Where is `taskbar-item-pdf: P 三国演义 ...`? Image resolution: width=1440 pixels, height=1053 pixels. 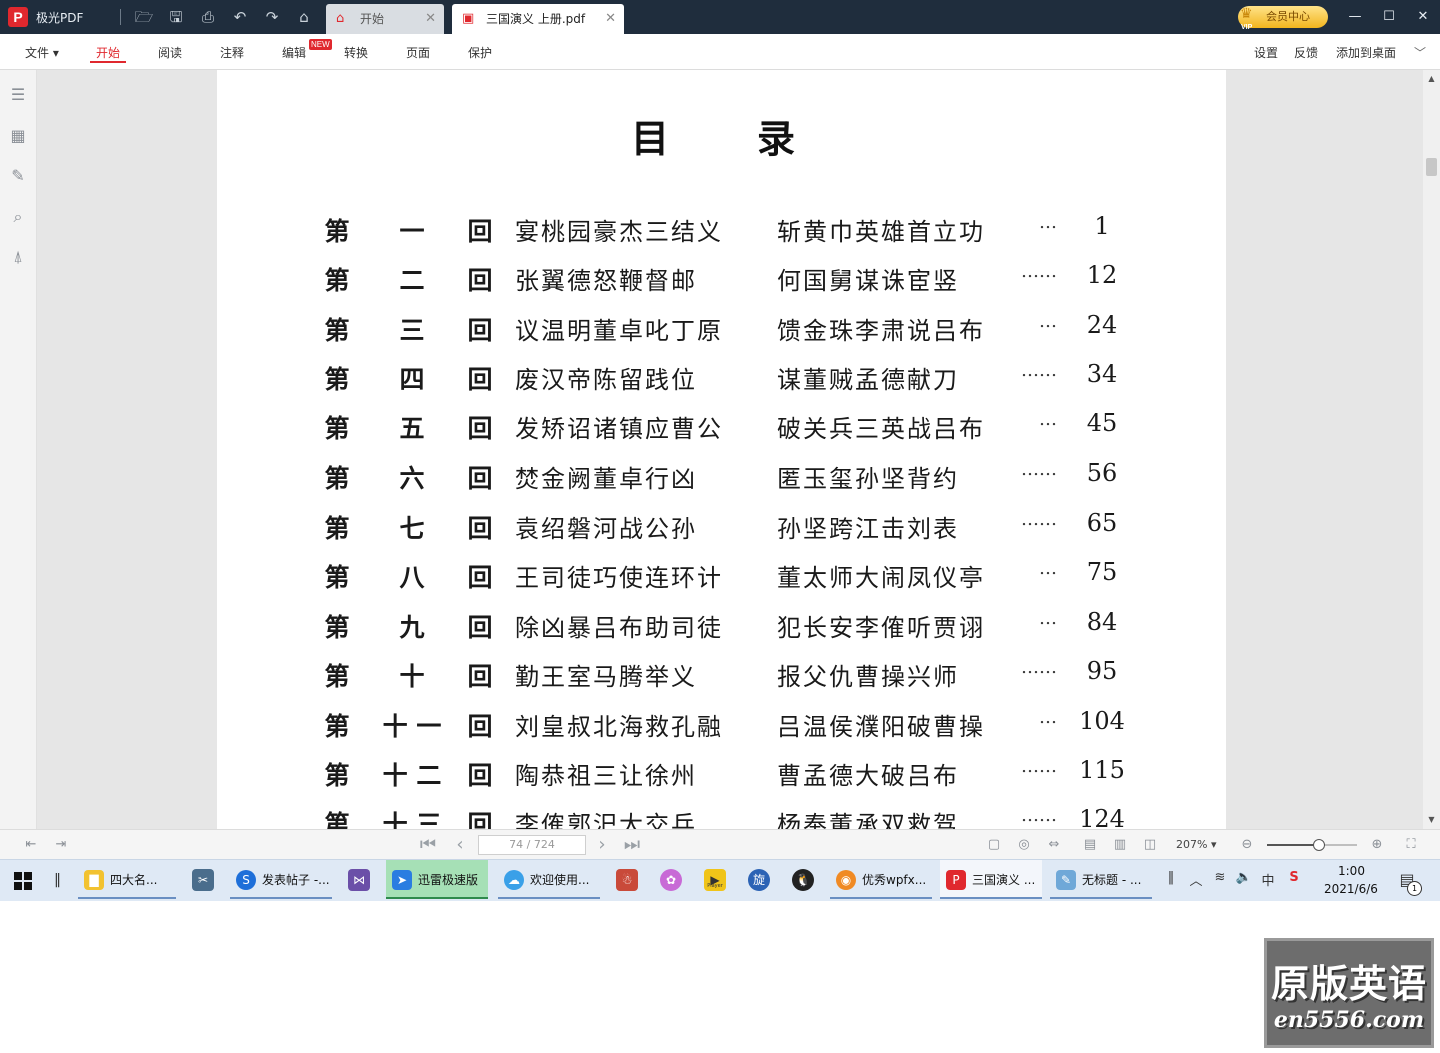 taskbar-item-pdf: P 三国演义 ... is located at coordinates (991, 879).